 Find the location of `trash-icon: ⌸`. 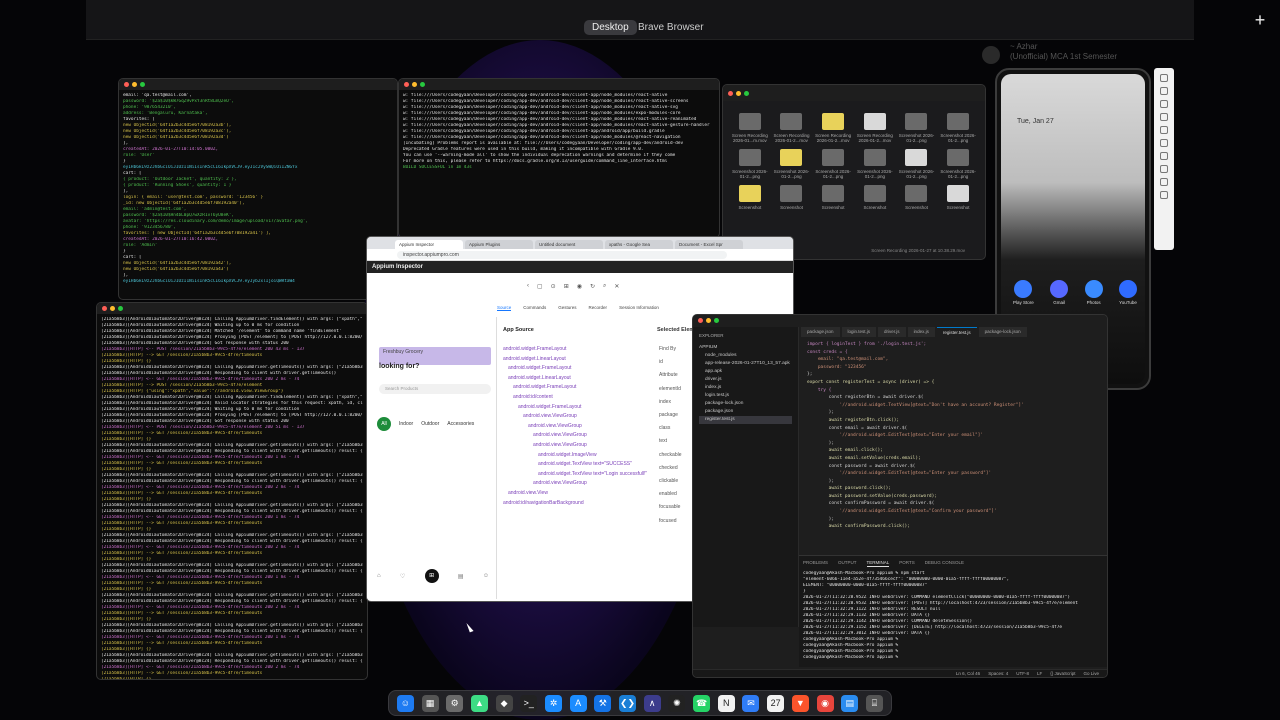

trash-icon: ⌸ is located at coordinates (874, 703).